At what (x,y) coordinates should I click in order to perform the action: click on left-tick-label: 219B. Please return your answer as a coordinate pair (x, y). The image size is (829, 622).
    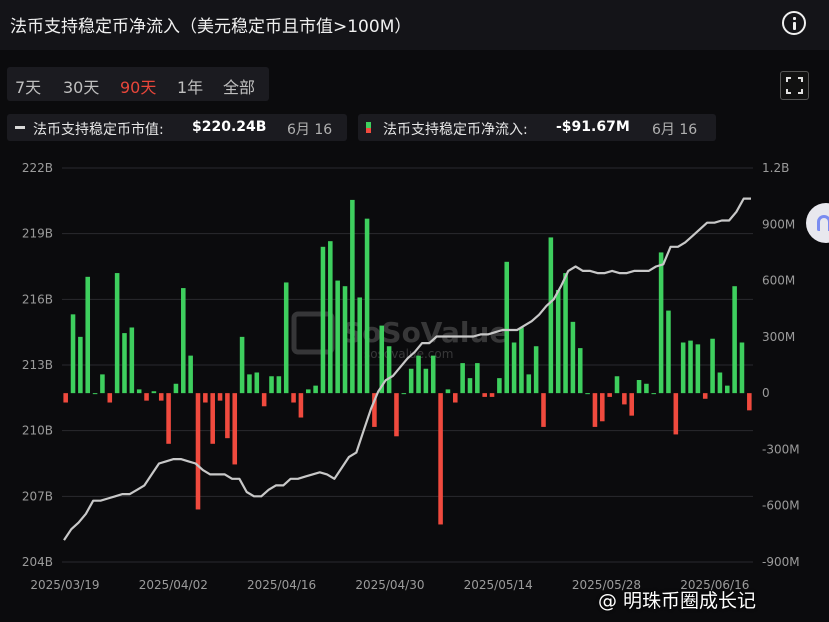
    Looking at the image, I should click on (37, 234).